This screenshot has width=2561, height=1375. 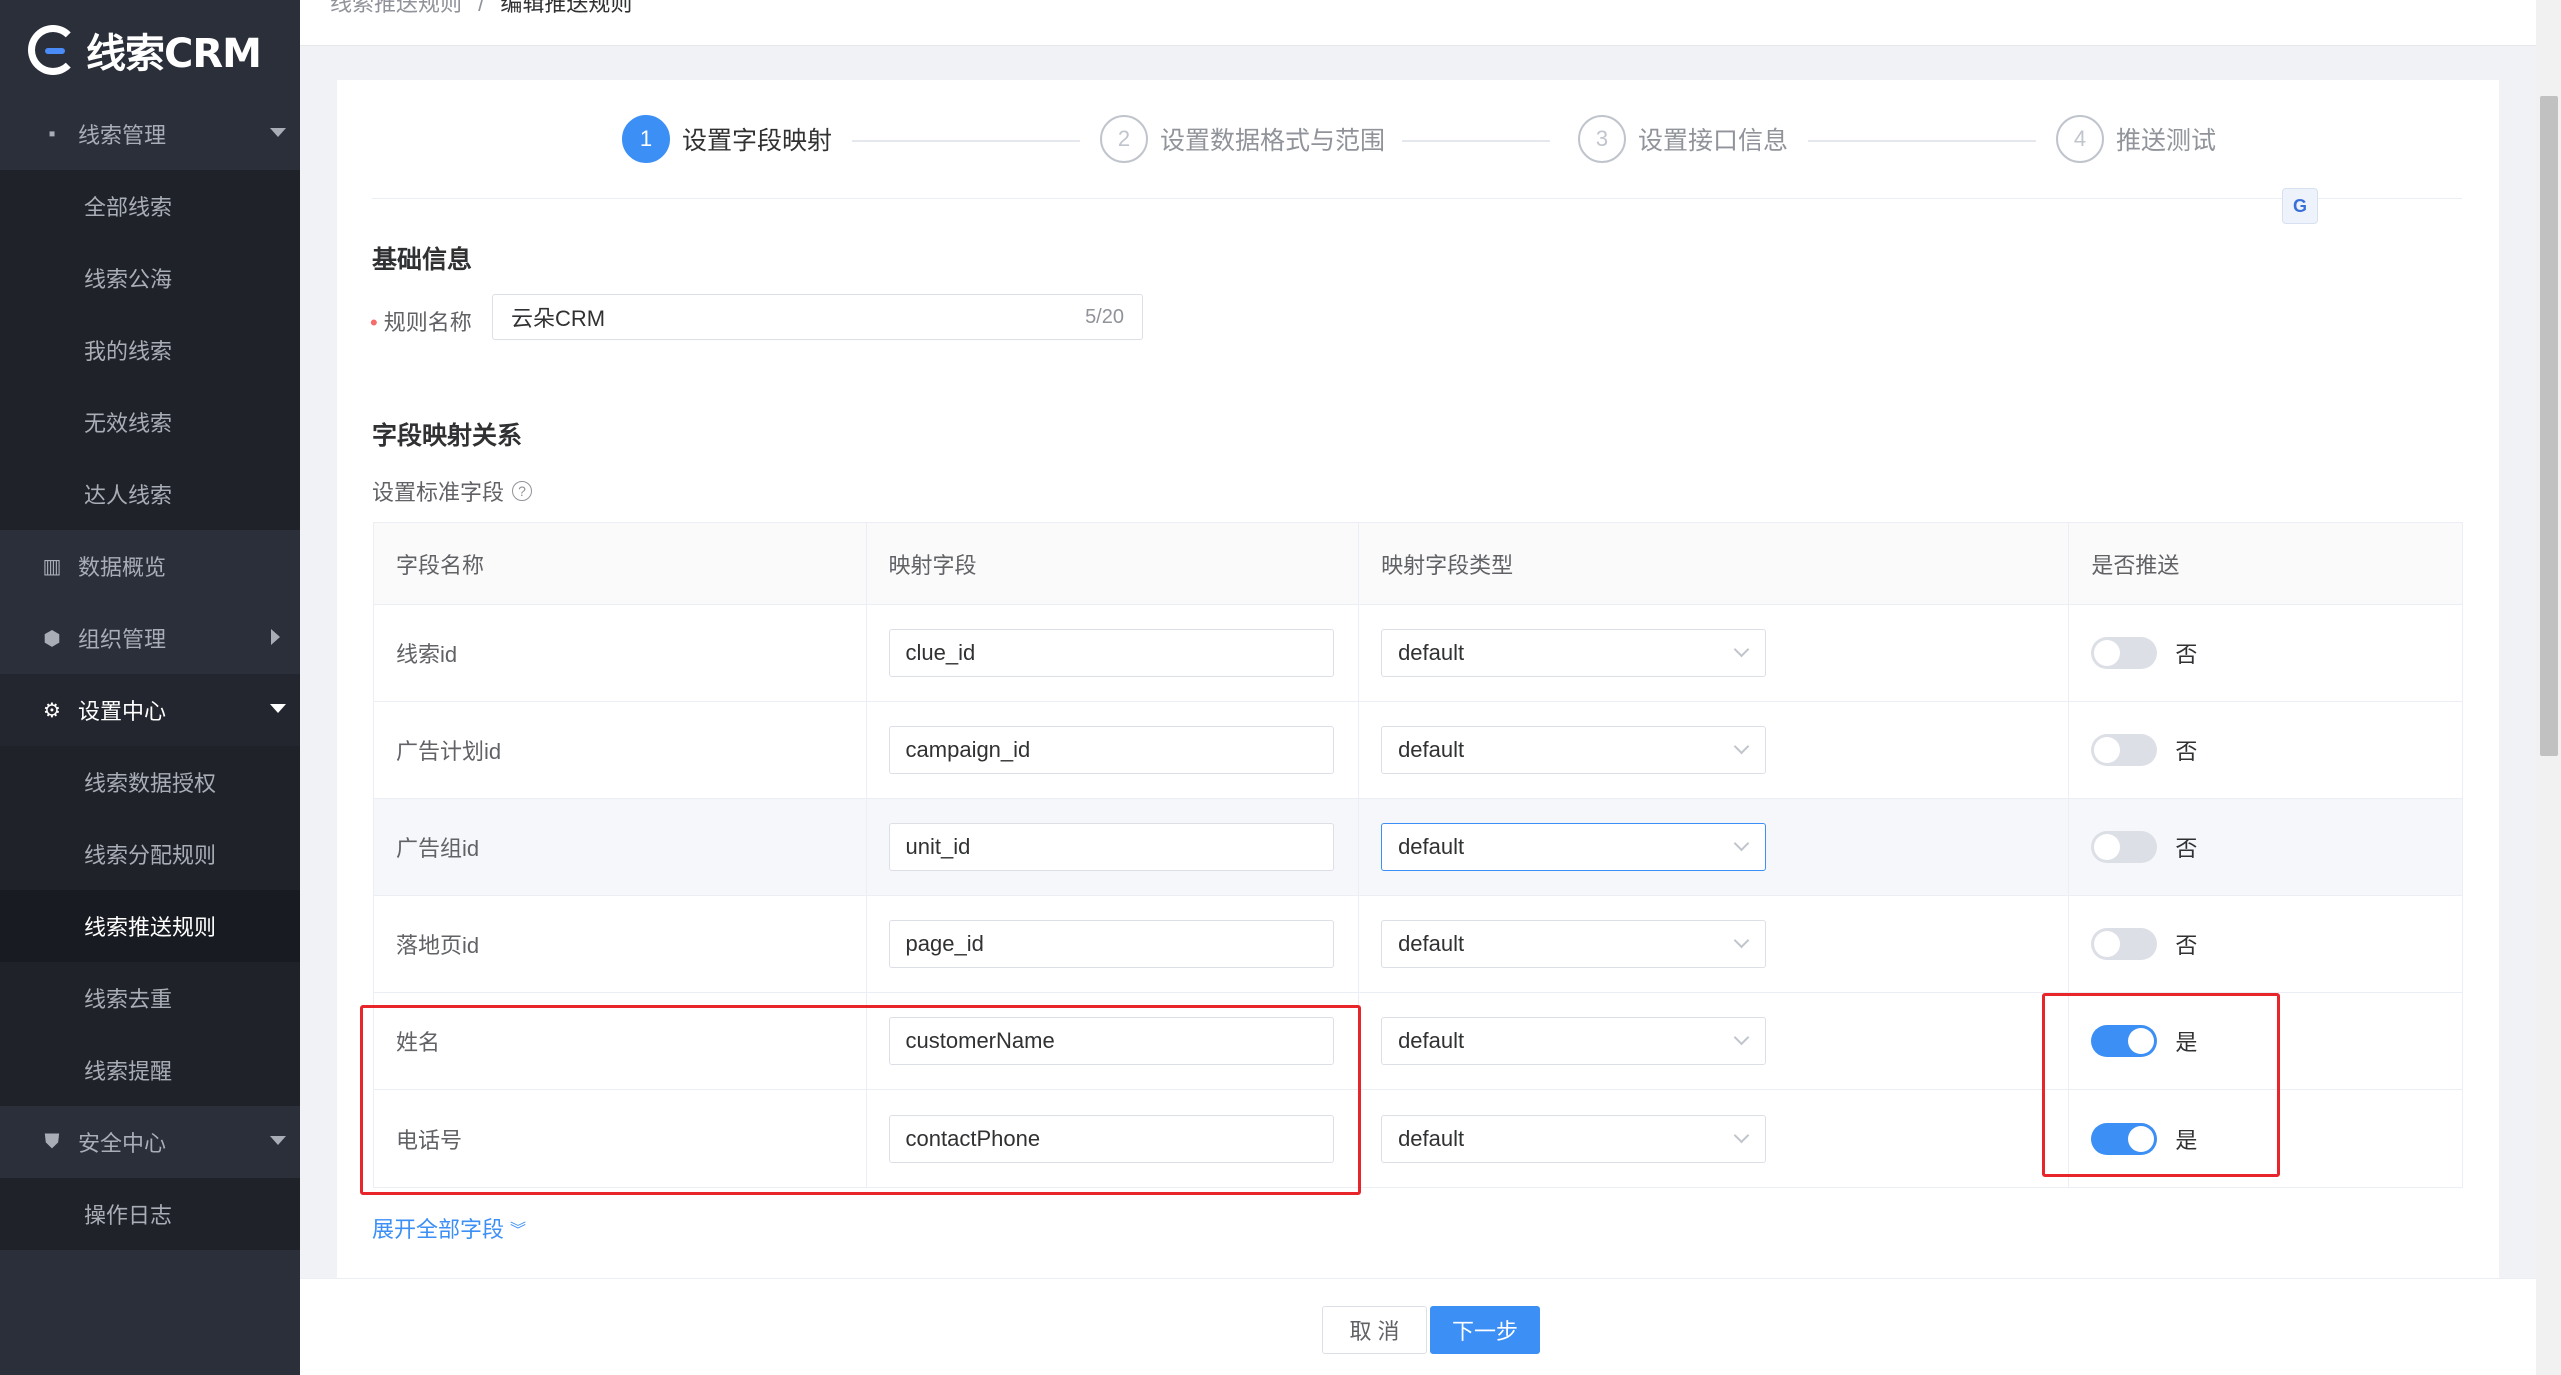 What do you see at coordinates (150, 566) in the screenshot?
I see `sidebar-item-data-overview: ▥ 数据概览` at bounding box center [150, 566].